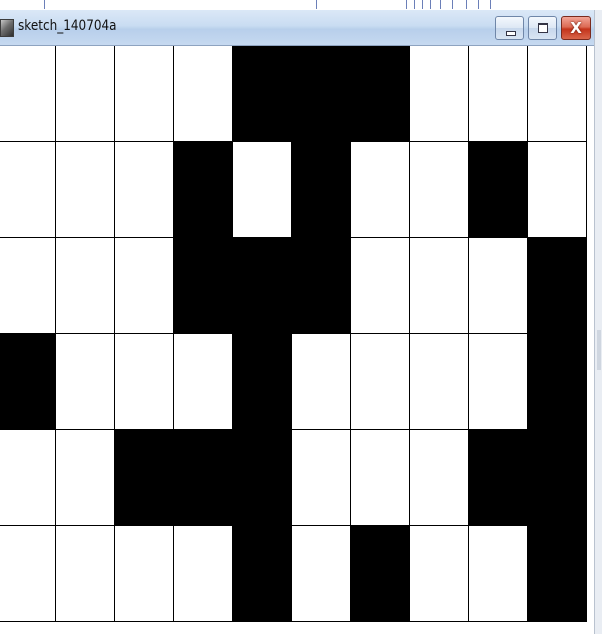 The width and height of the screenshot is (602, 634). I want to click on window-title: sketch_140704a, so click(67, 26).